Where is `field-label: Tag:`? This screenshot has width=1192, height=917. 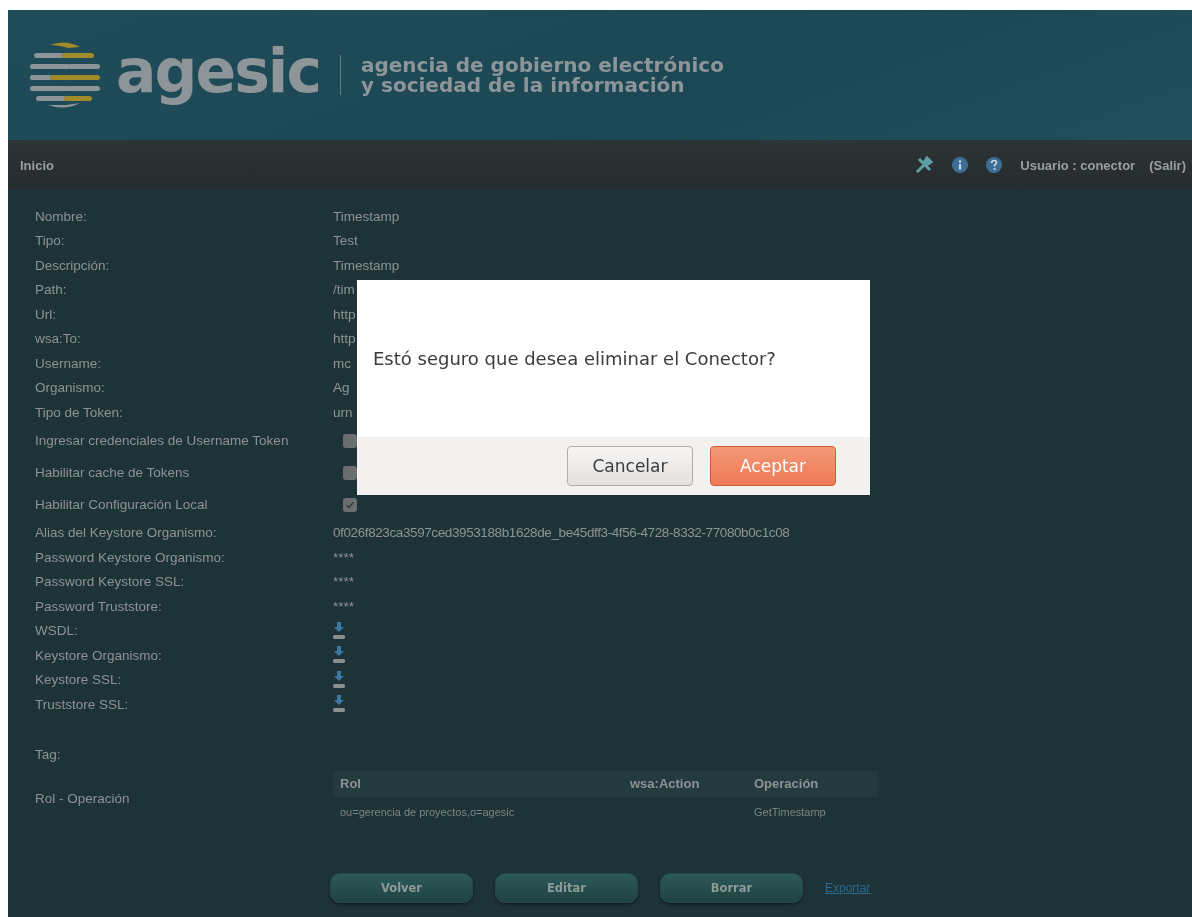 field-label: Tag: is located at coordinates (48, 754).